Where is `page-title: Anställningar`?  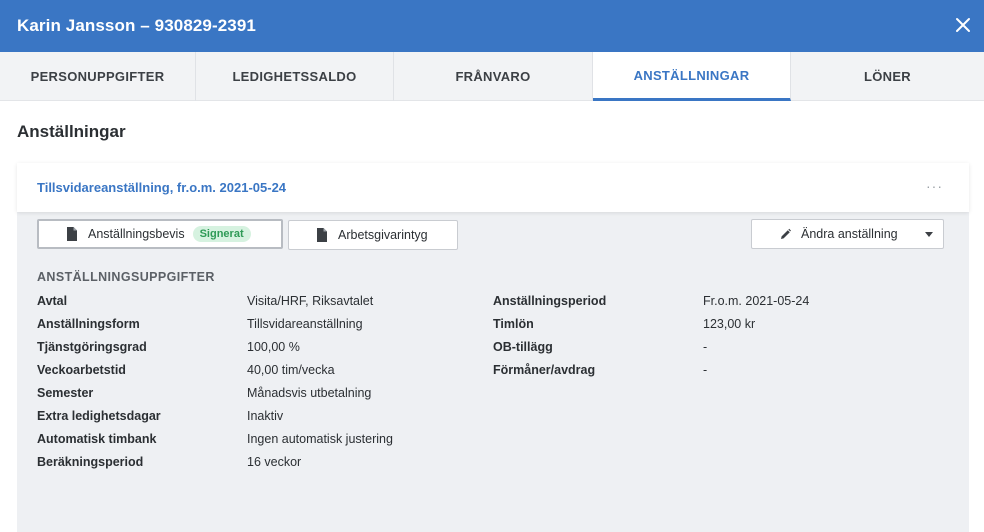 page-title: Anställningar is located at coordinates (71, 131).